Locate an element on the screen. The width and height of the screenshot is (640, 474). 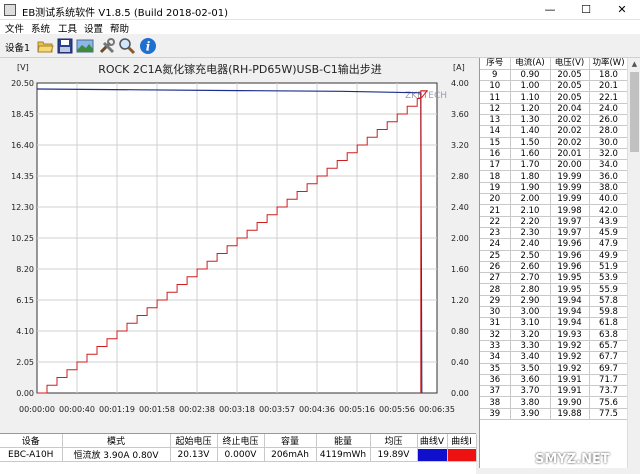
table-row: 18 1.80 19.99 36.0 is located at coordinates (554, 176).